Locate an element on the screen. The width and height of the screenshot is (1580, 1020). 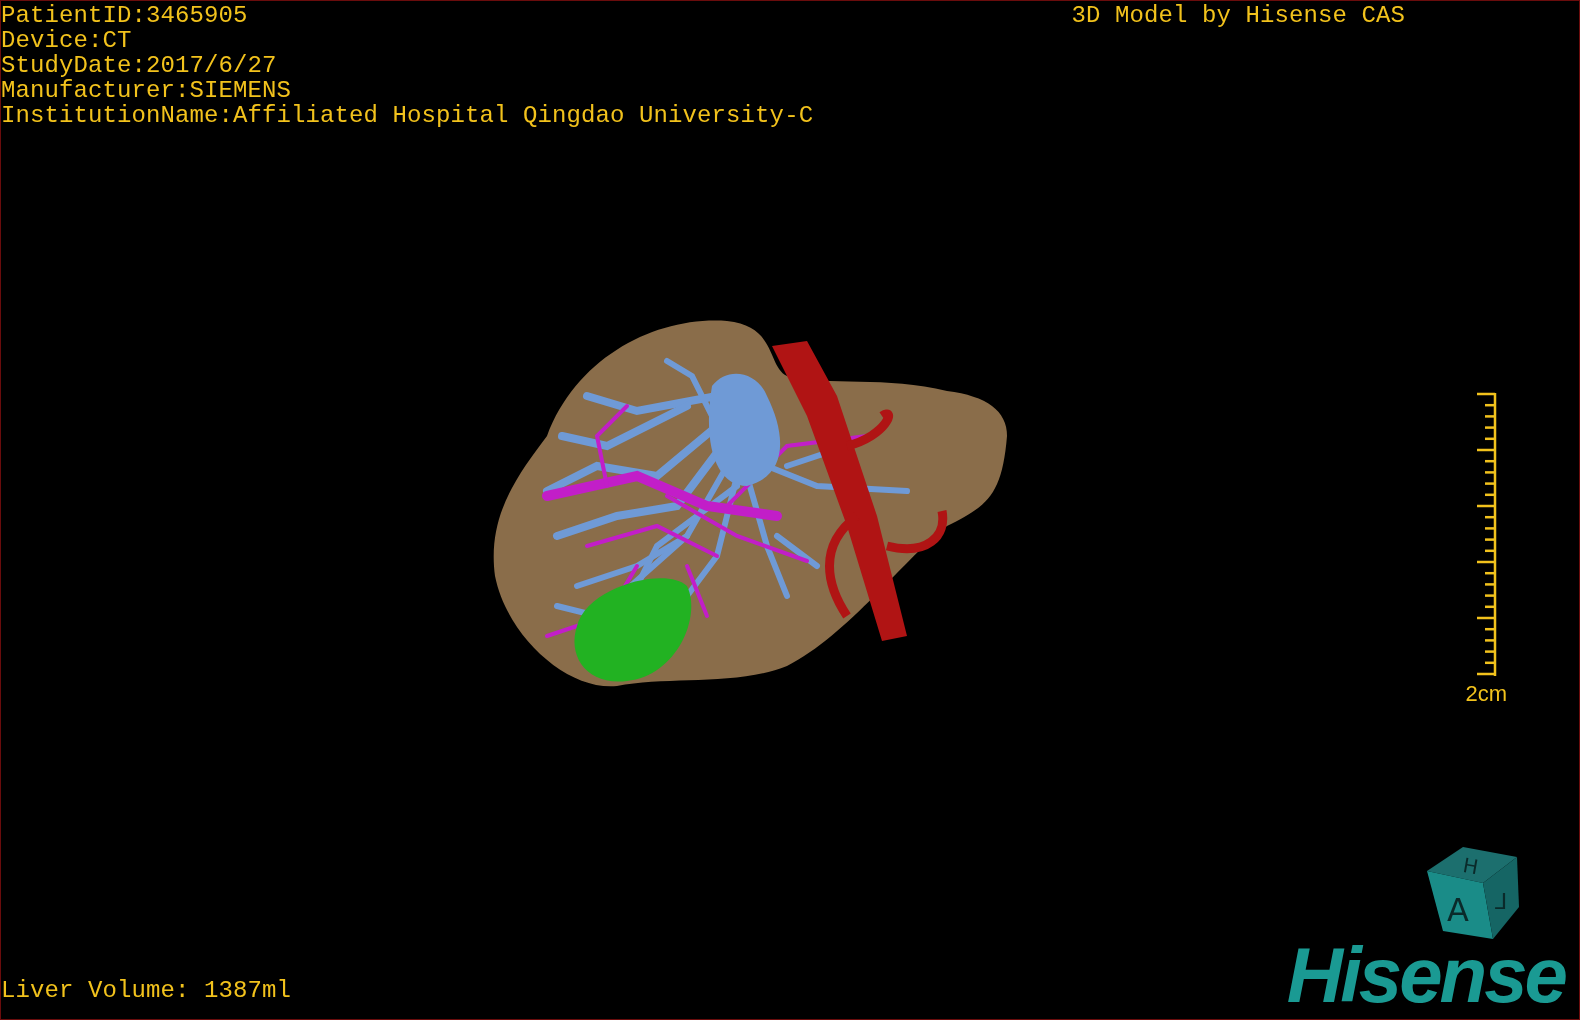
patient-info-text: StudyDate:2017/6/27 is located at coordinates (139, 65).